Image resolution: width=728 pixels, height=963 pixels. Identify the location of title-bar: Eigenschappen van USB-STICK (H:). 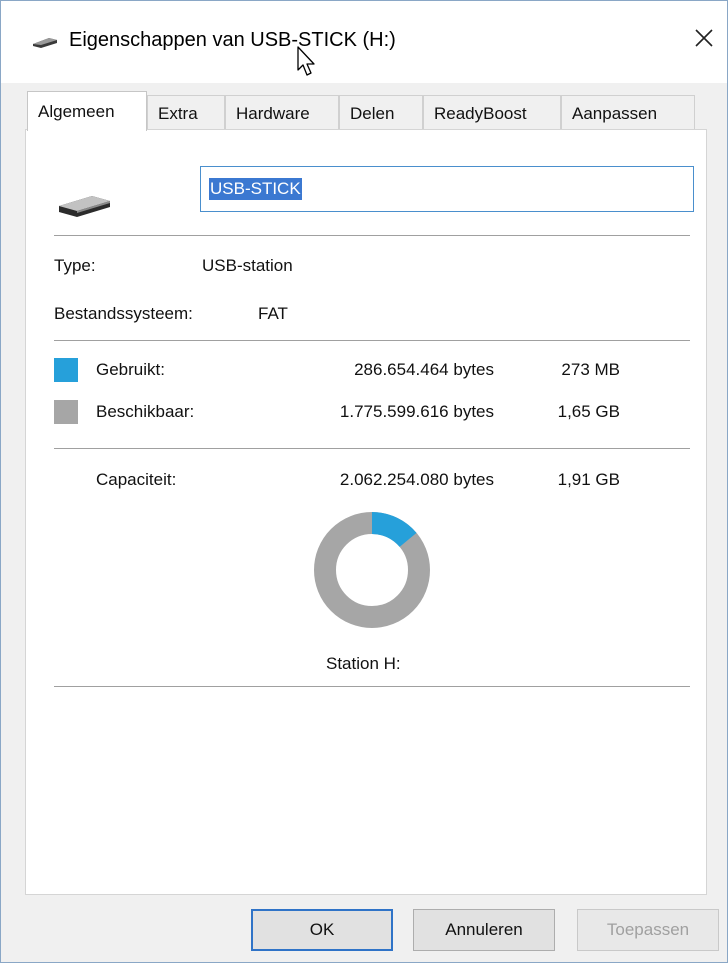
(364, 42).